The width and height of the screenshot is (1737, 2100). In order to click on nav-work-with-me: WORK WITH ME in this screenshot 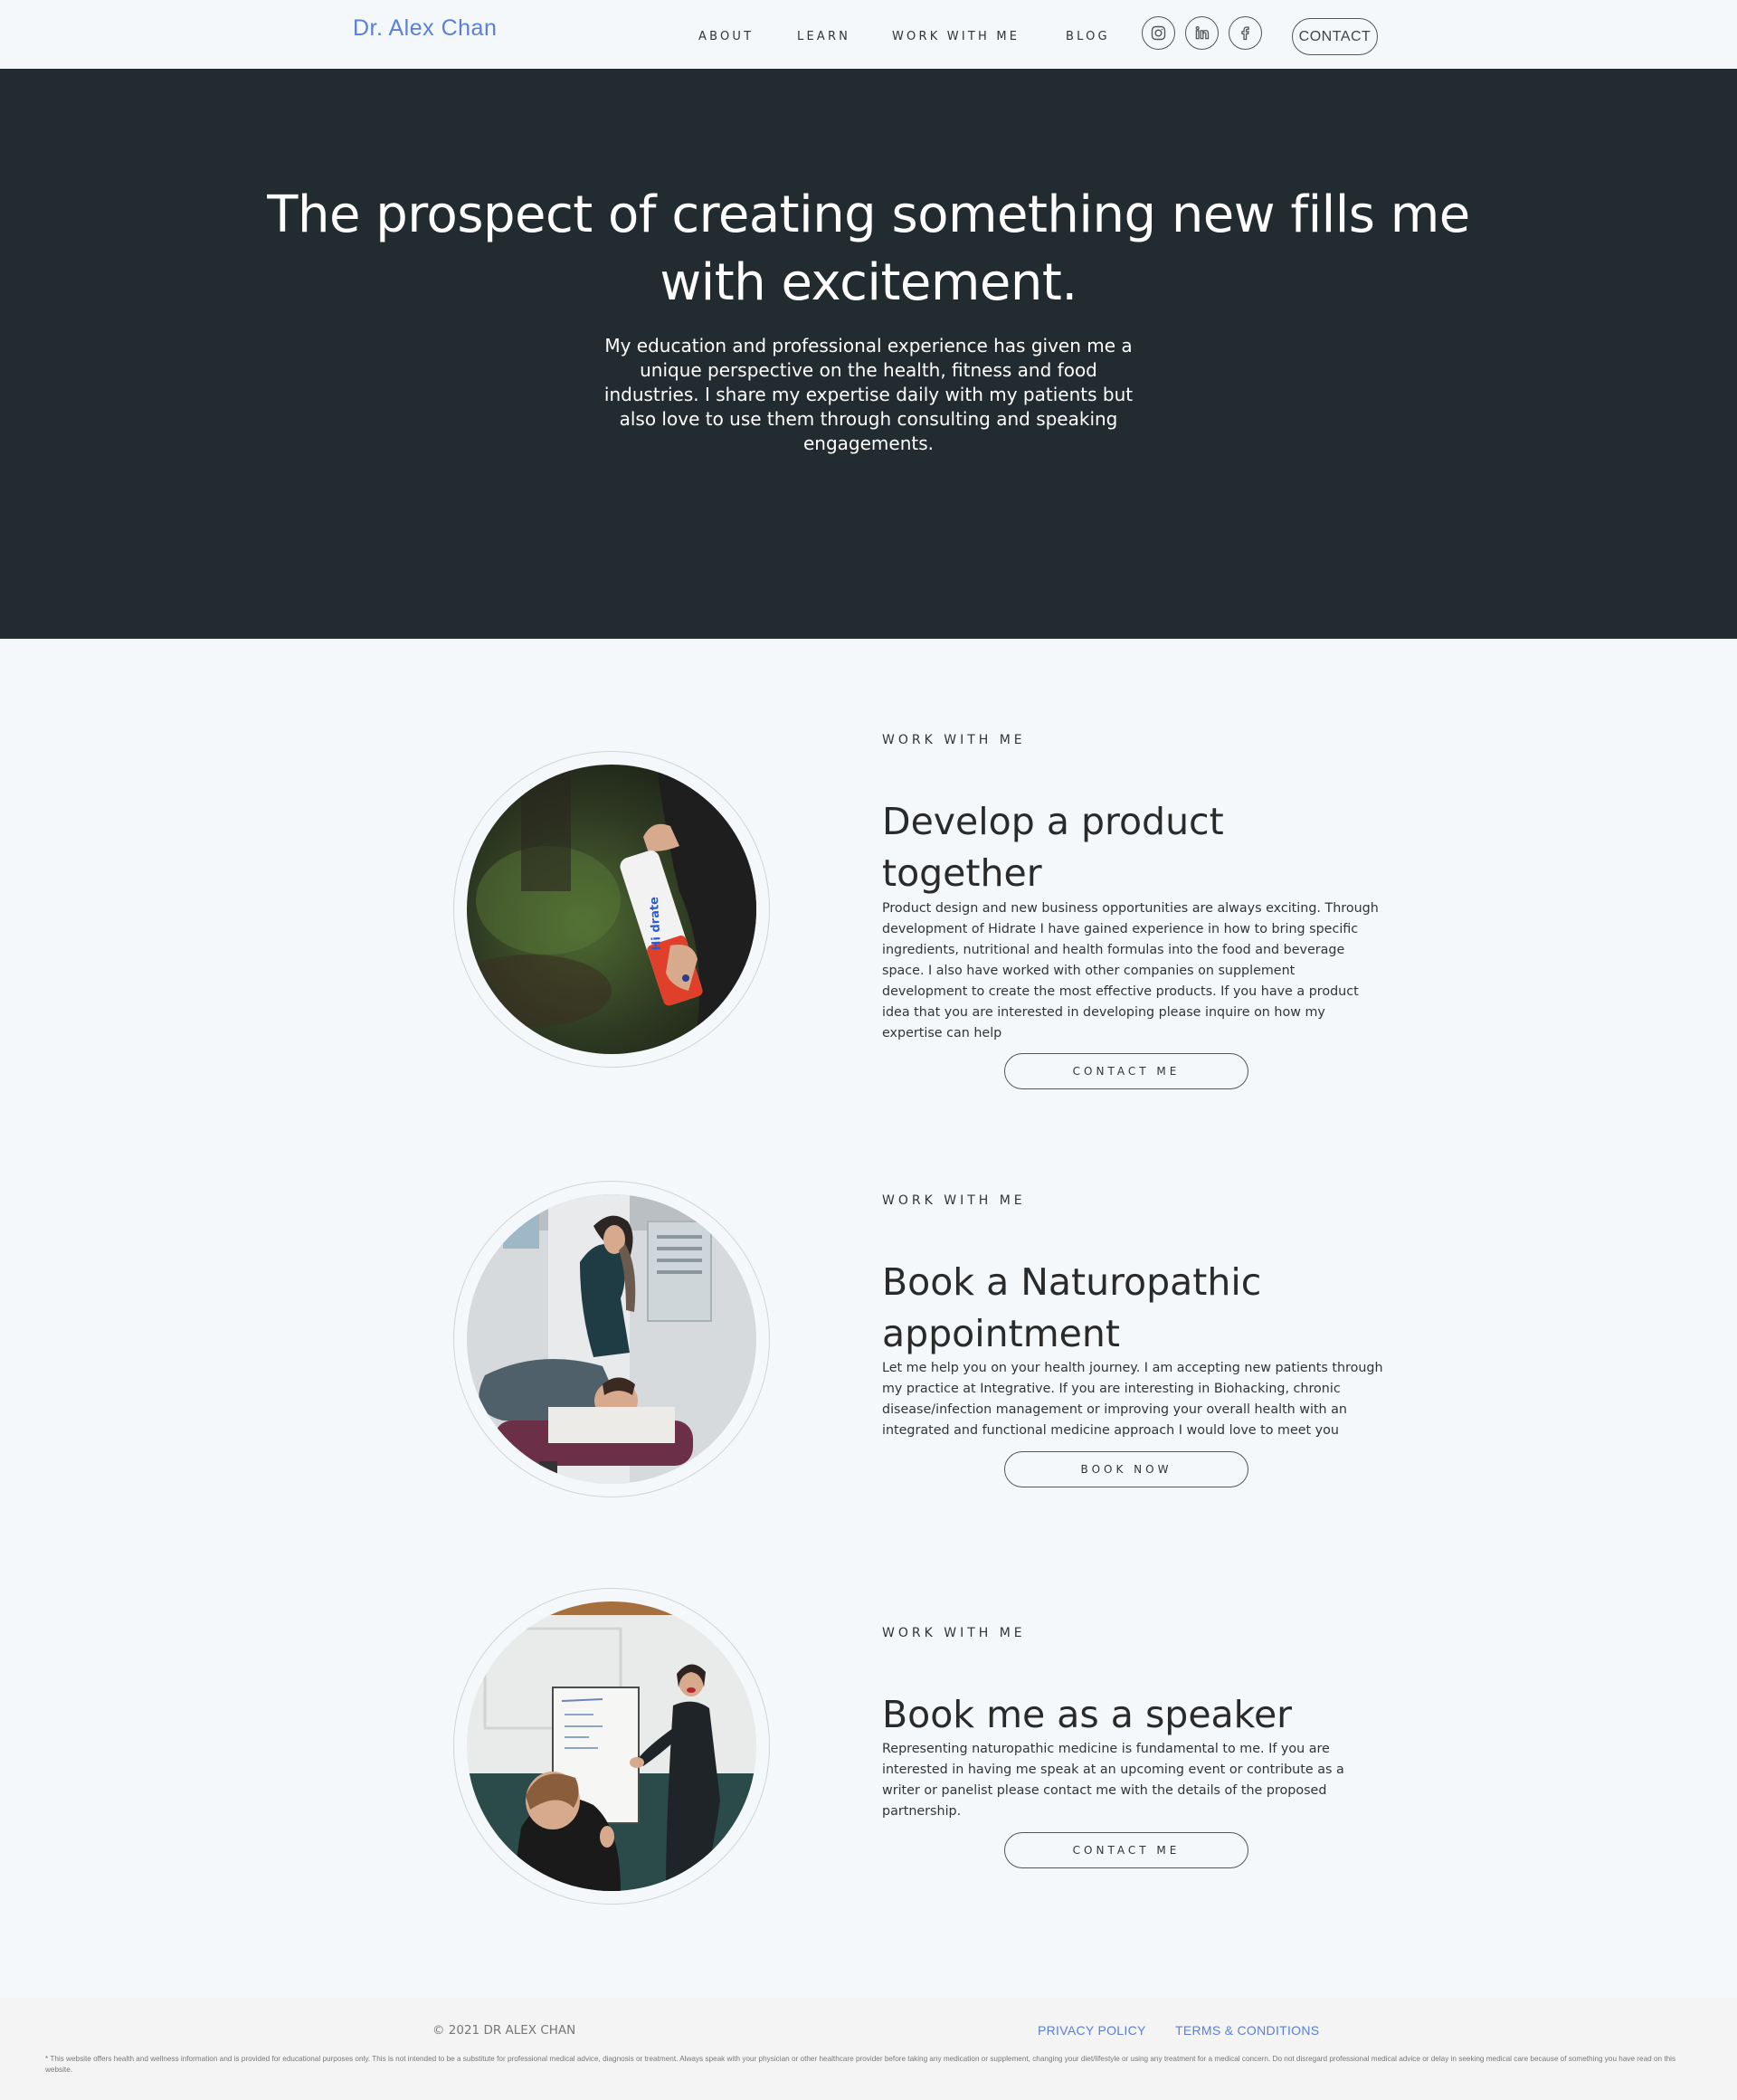, I will do `click(956, 36)`.